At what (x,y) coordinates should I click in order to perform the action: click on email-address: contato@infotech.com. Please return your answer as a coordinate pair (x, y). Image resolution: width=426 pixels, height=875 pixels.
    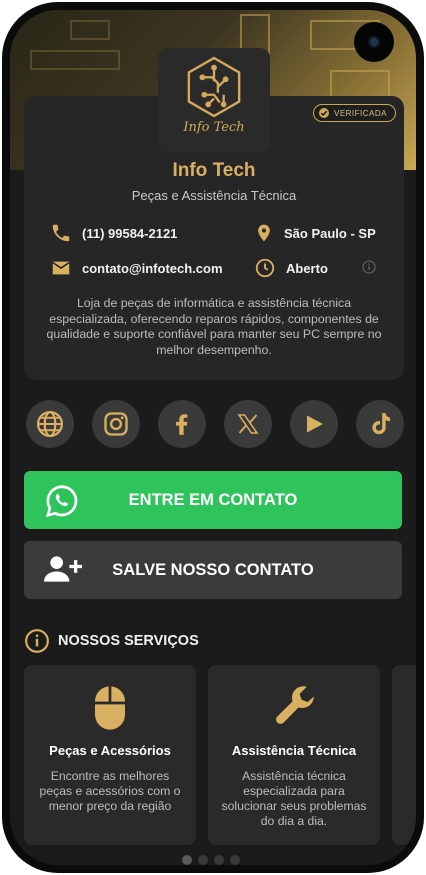
    Looking at the image, I should click on (152, 268).